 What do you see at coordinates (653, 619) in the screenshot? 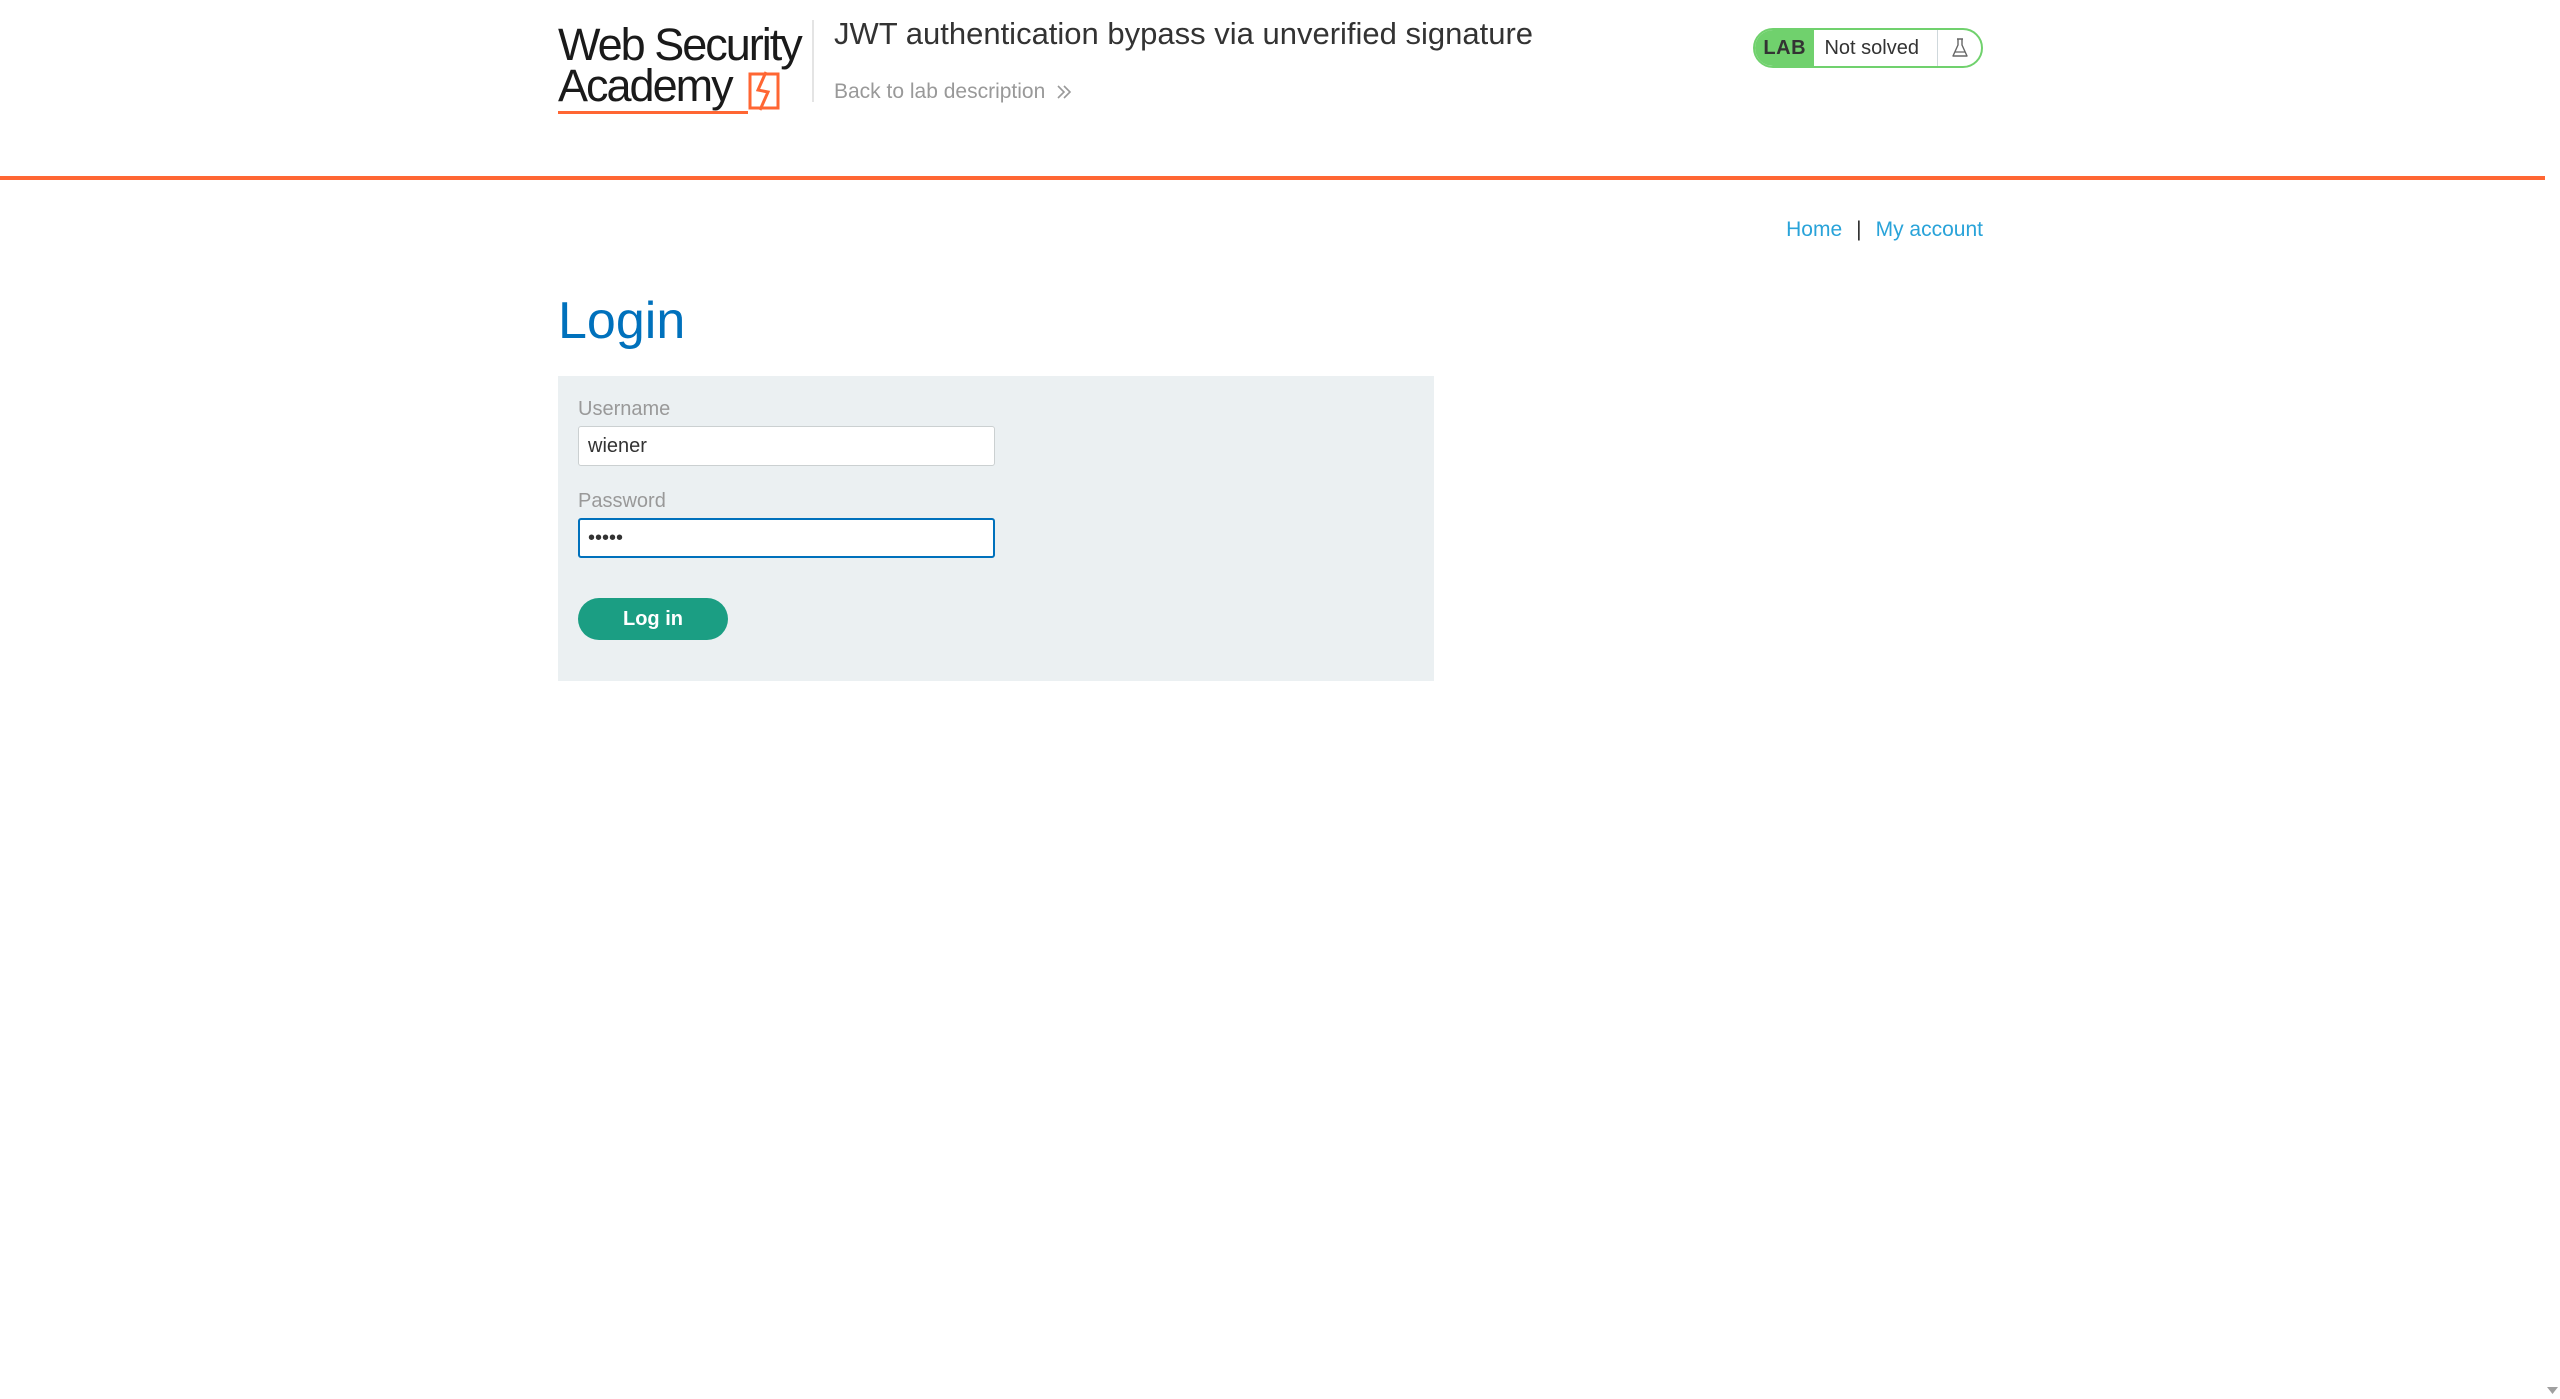
I see `log-in-button: Log in` at bounding box center [653, 619].